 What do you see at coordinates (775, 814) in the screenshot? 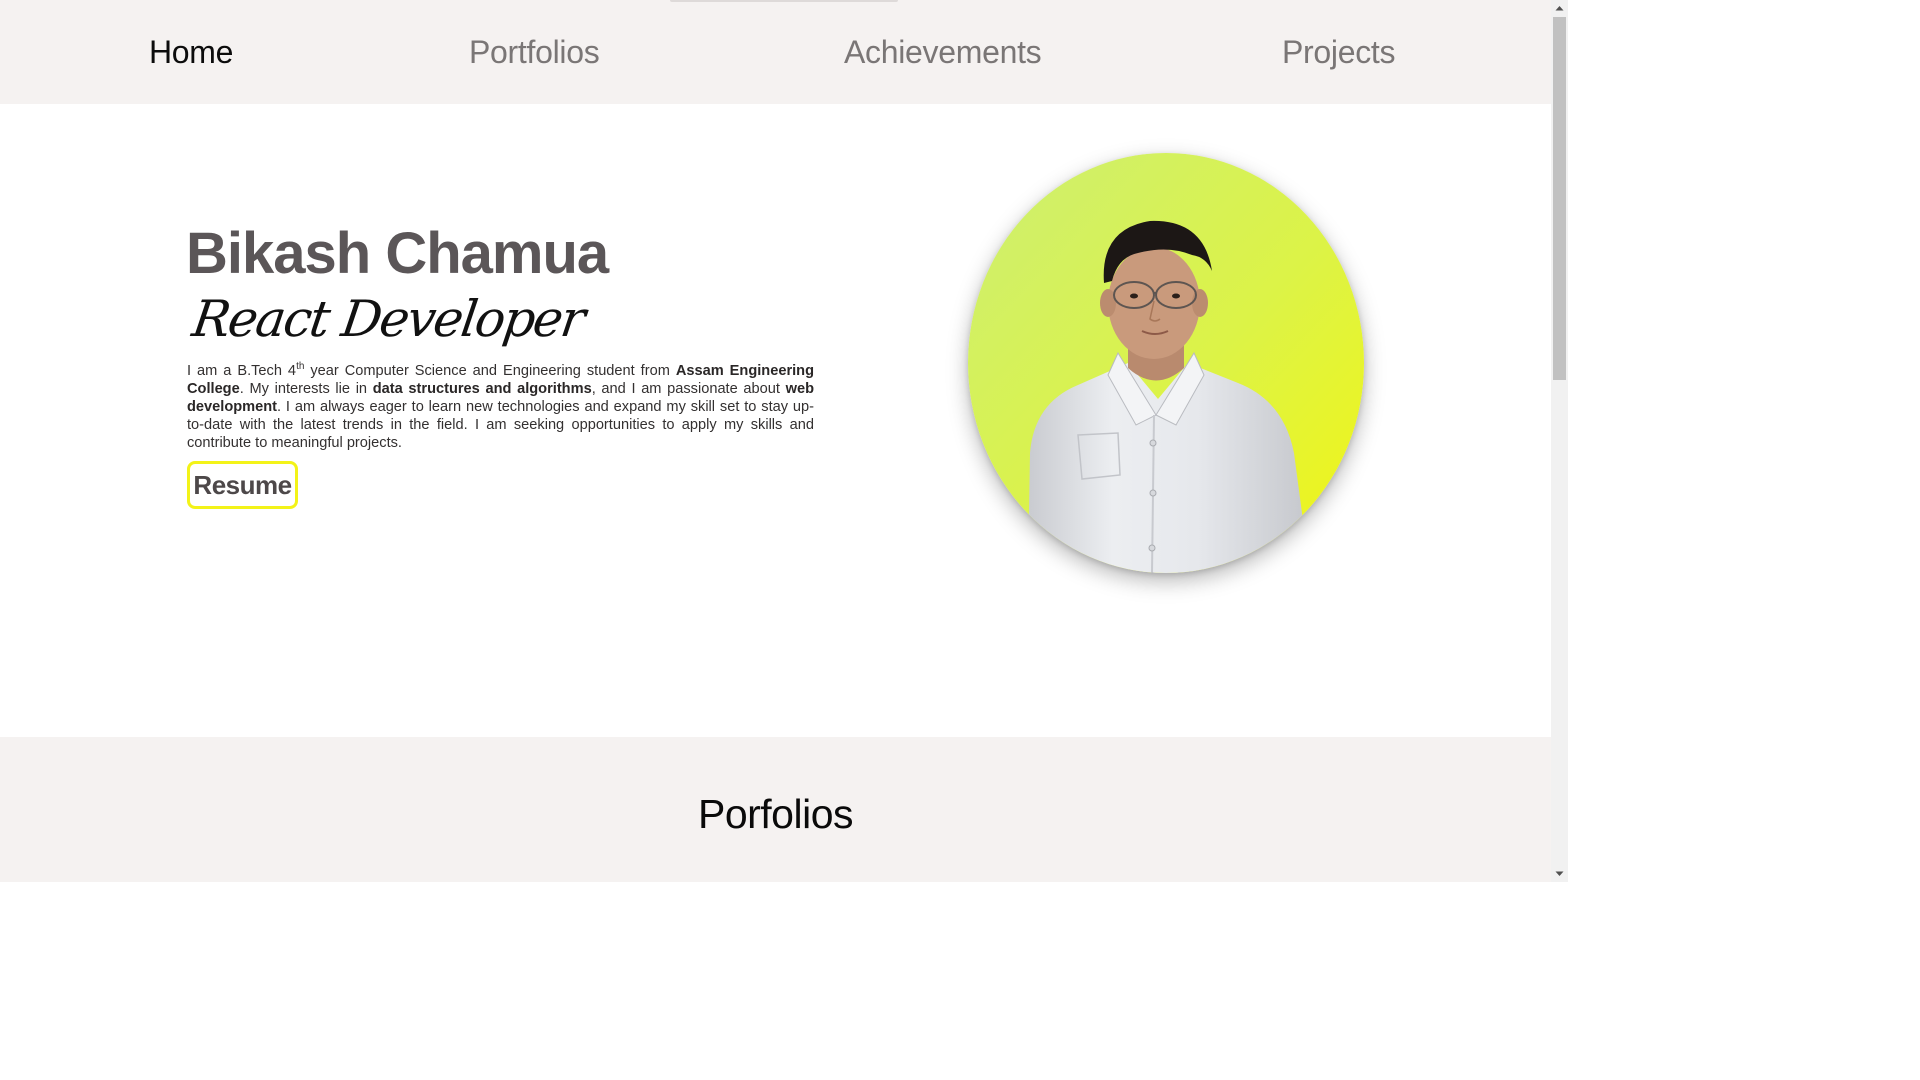
I see `portfolio-heading: Porfolios` at bounding box center [775, 814].